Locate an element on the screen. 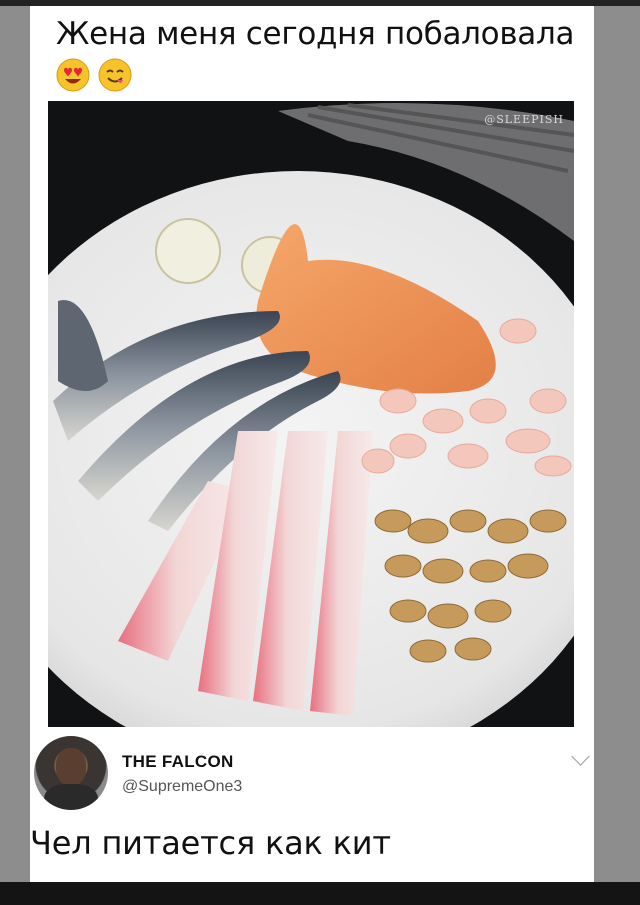 The width and height of the screenshot is (640, 905). avatar-face is located at coordinates (71, 767).